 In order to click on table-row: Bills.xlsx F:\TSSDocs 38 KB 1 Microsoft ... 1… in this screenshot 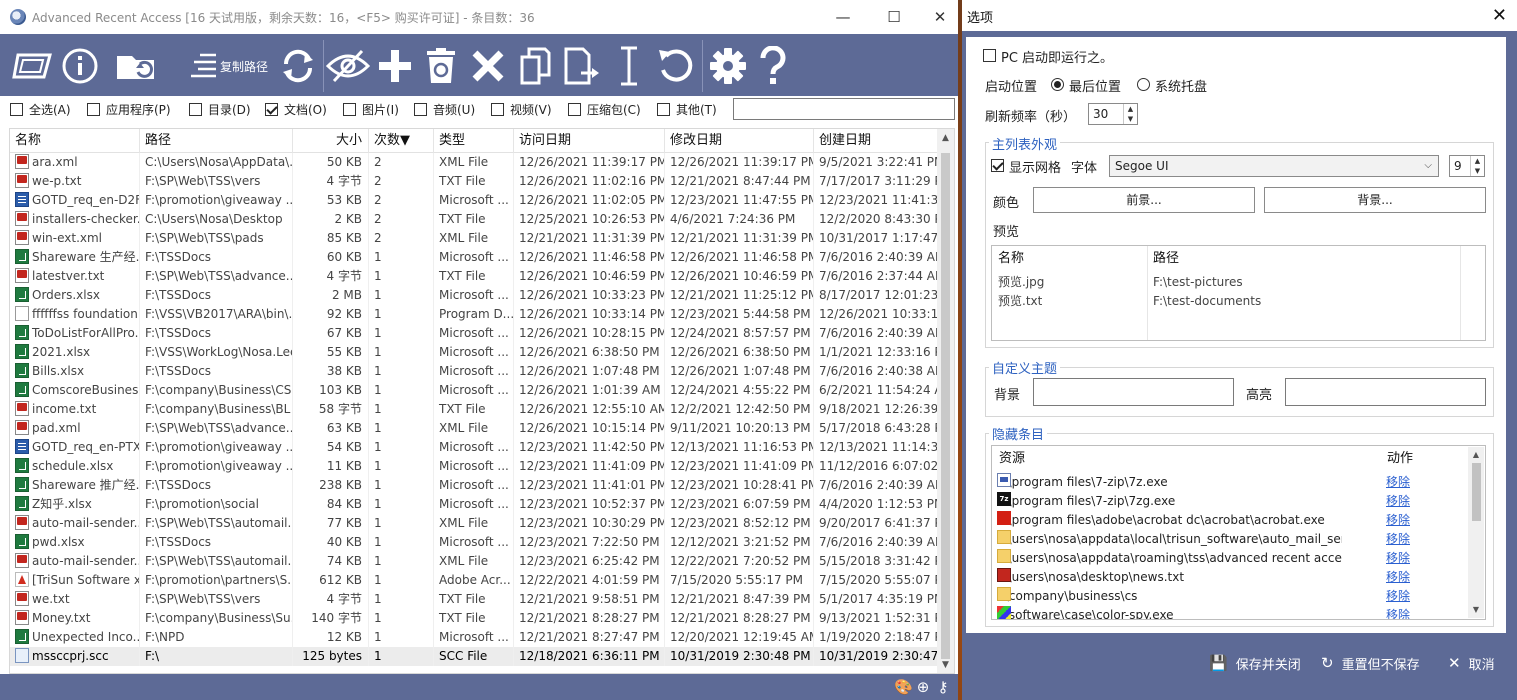, I will do `click(474, 371)`.